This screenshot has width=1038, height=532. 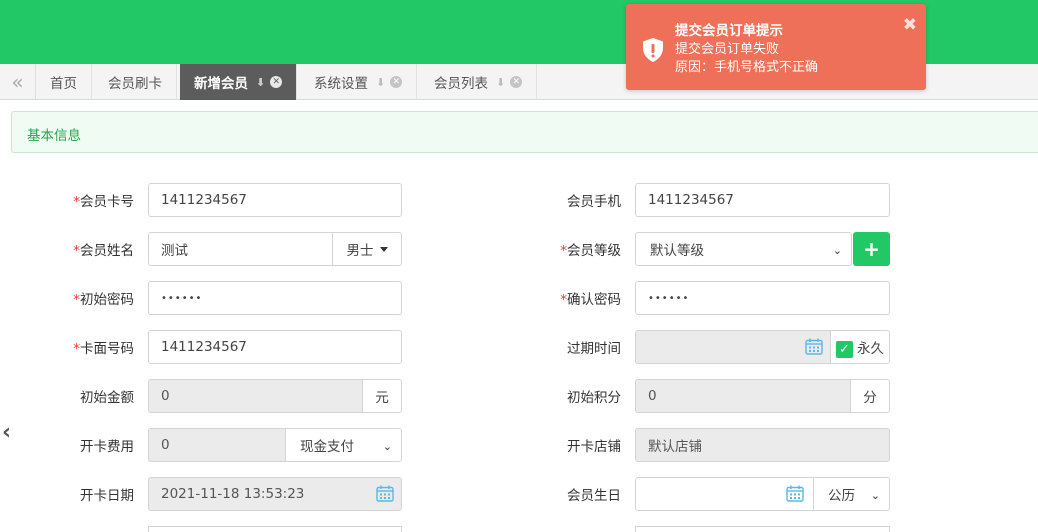 What do you see at coordinates (275, 347) in the screenshot?
I see `face-no-input: 1411234567` at bounding box center [275, 347].